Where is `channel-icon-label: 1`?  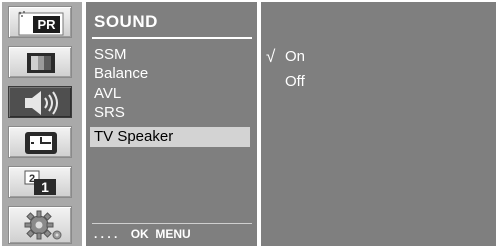 channel-icon-label: 1 is located at coordinates (45, 187).